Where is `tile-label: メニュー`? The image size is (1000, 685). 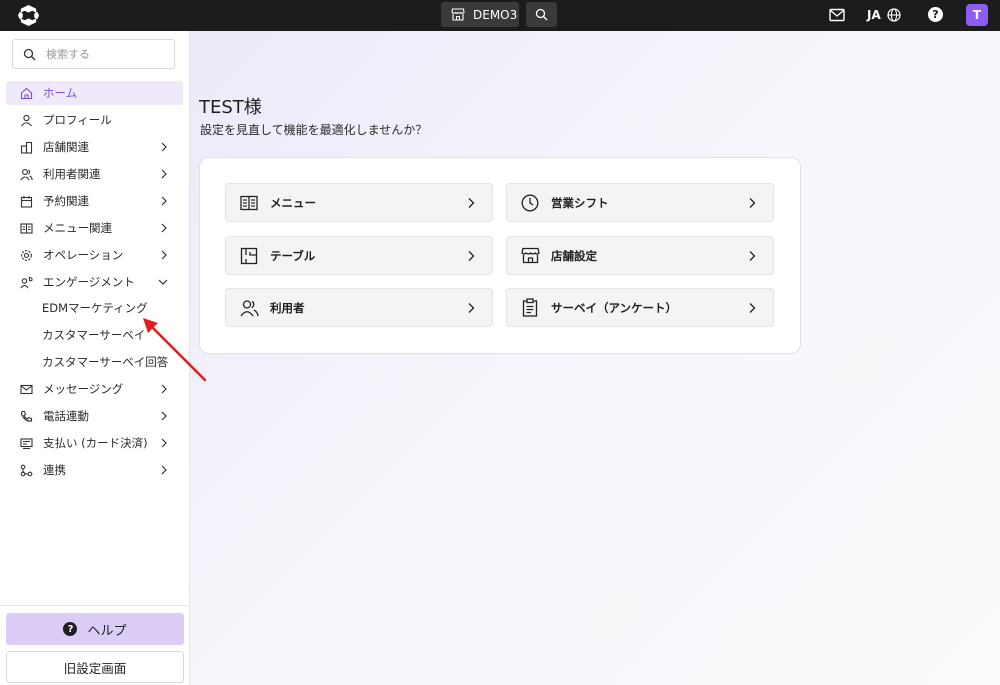
tile-label: メニュー is located at coordinates (293, 202).